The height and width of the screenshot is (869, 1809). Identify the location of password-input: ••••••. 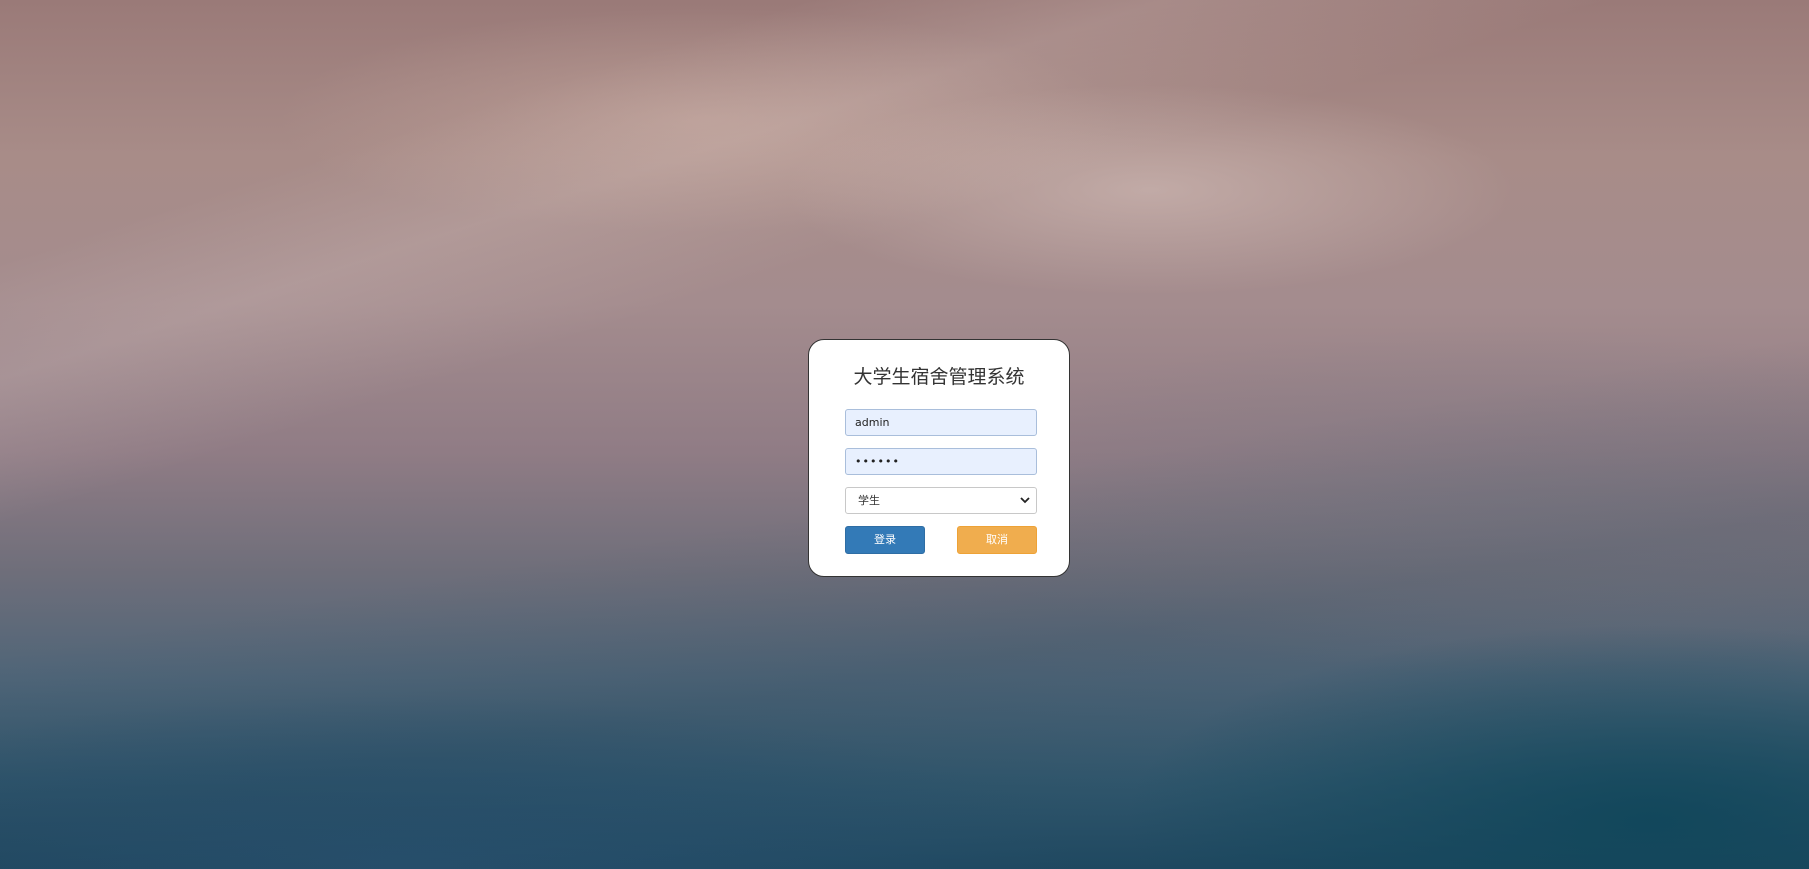
(941, 461).